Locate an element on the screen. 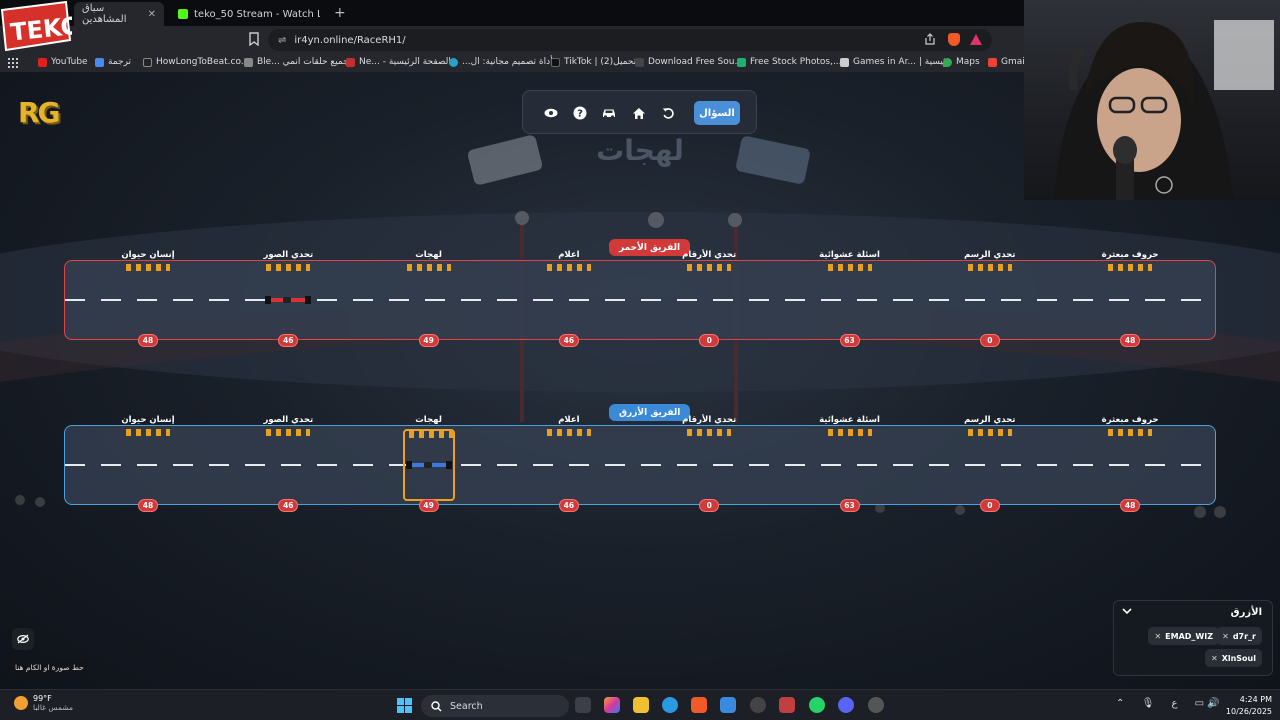 Image resolution: width=1280 pixels, height=720 pixels. teko-logo: TEKO is located at coordinates (36, 26).